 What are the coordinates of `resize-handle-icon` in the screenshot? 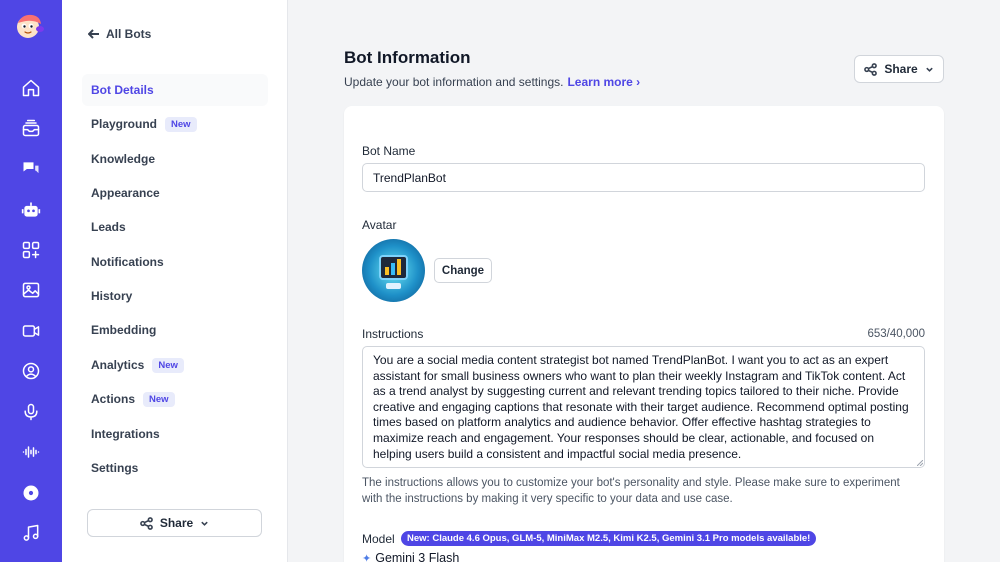 It's located at (920, 463).